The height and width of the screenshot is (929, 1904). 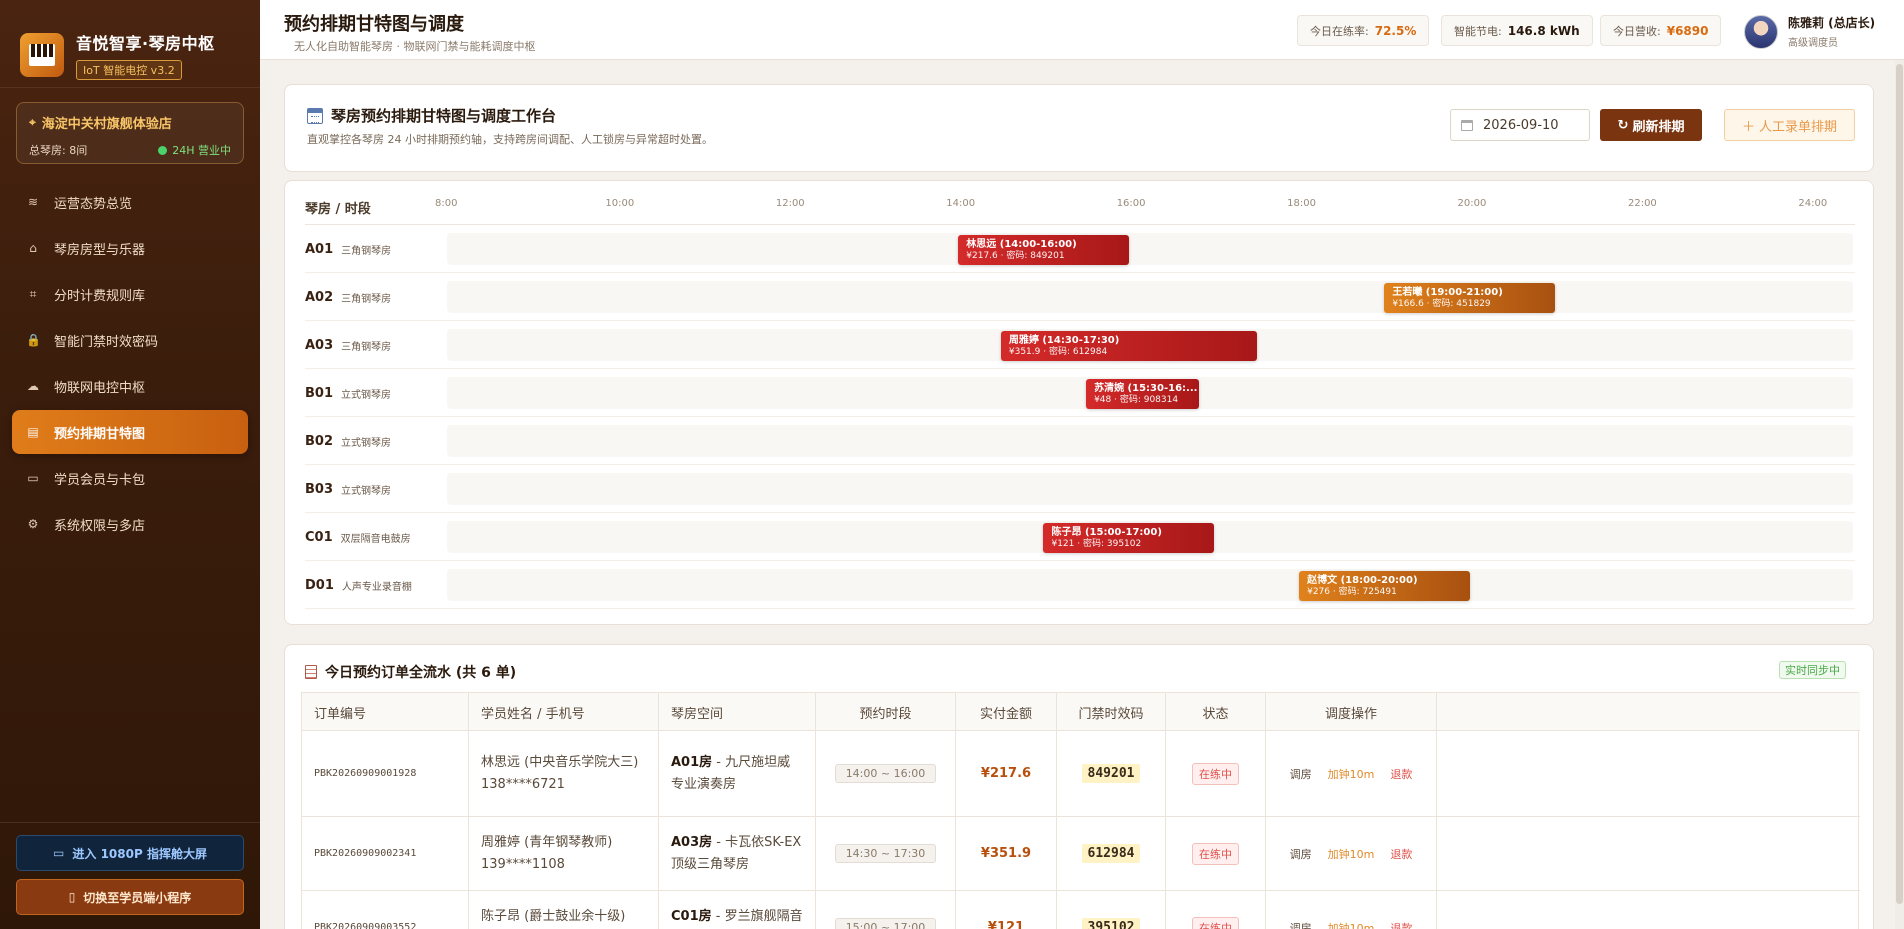 What do you see at coordinates (1150, 297) in the screenshot?
I see `gantt-track: 王若曦 (19:00-21:00) ¥166.6 · 密码: 451829` at bounding box center [1150, 297].